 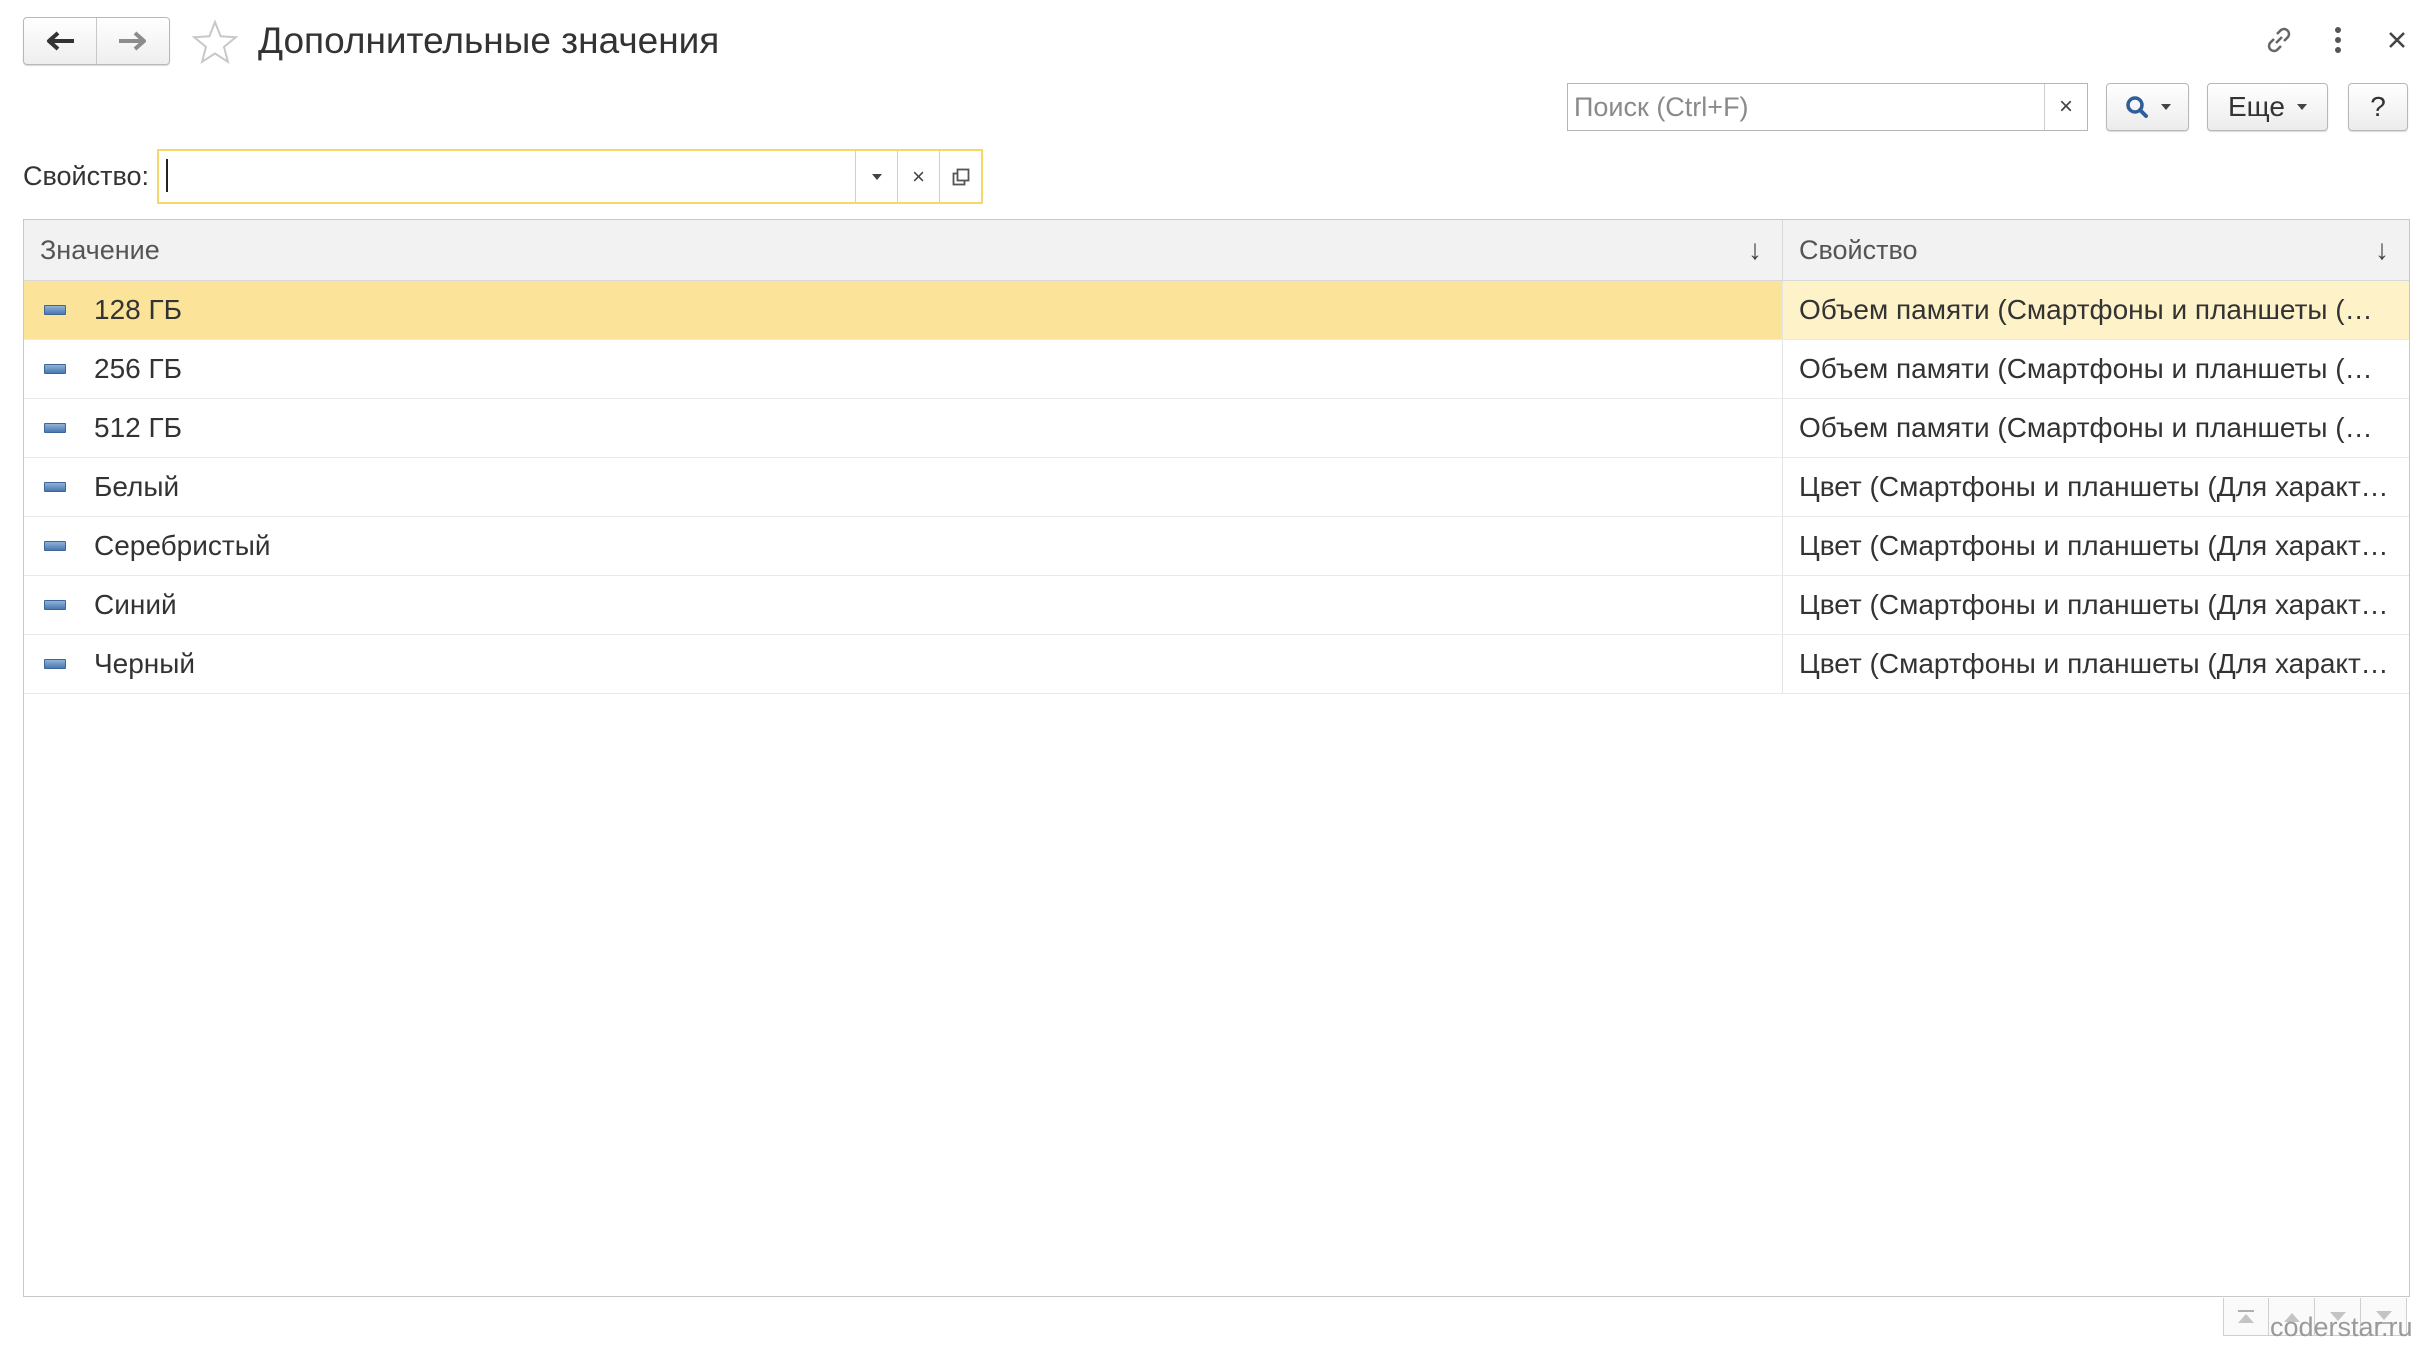 I want to click on help-button: ?, so click(x=2378, y=107).